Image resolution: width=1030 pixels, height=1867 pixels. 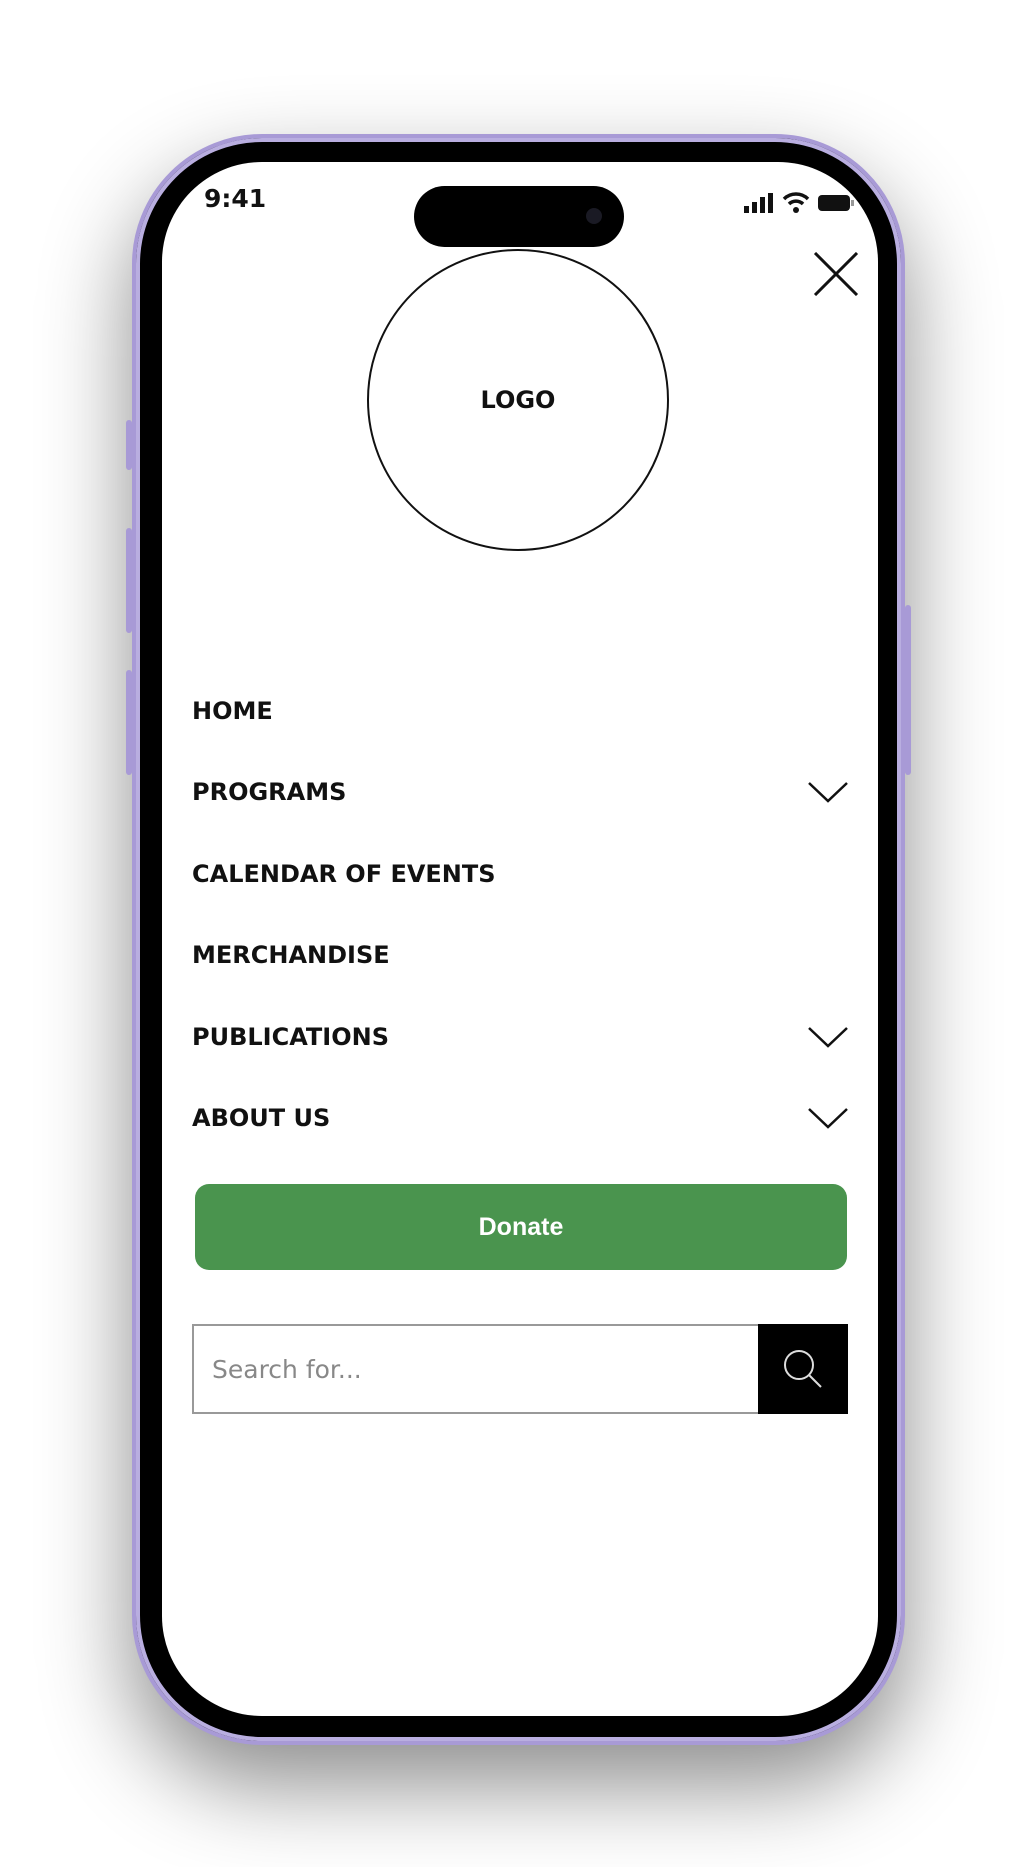 What do you see at coordinates (291, 955) in the screenshot?
I see `menu-item-label: MERCHANDISE` at bounding box center [291, 955].